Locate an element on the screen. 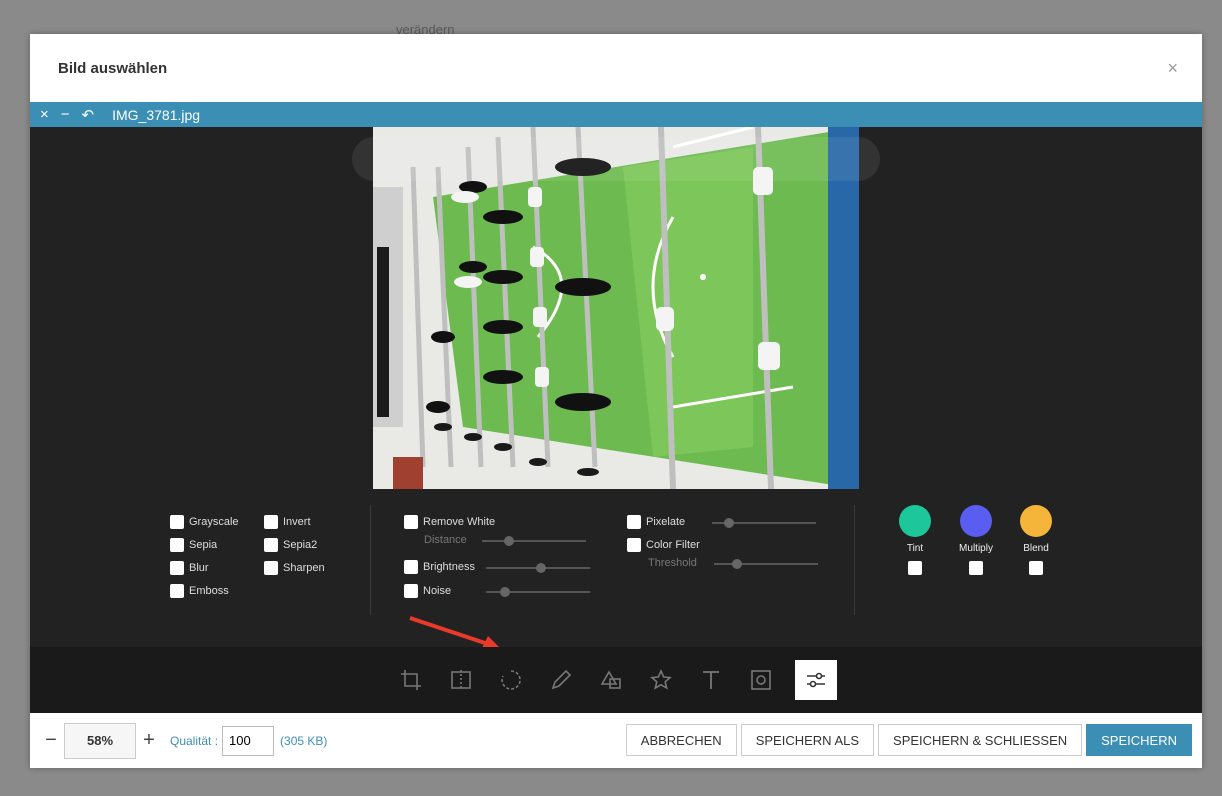  noise-checkbox is located at coordinates (411, 591).